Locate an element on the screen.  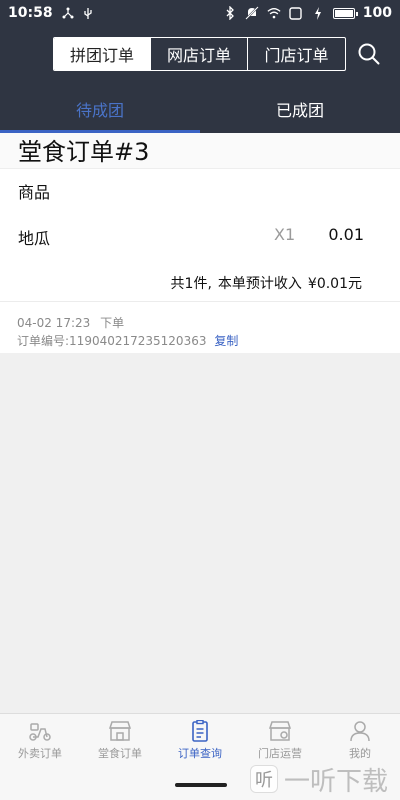
copy-button: 复制 is located at coordinates (226, 341).